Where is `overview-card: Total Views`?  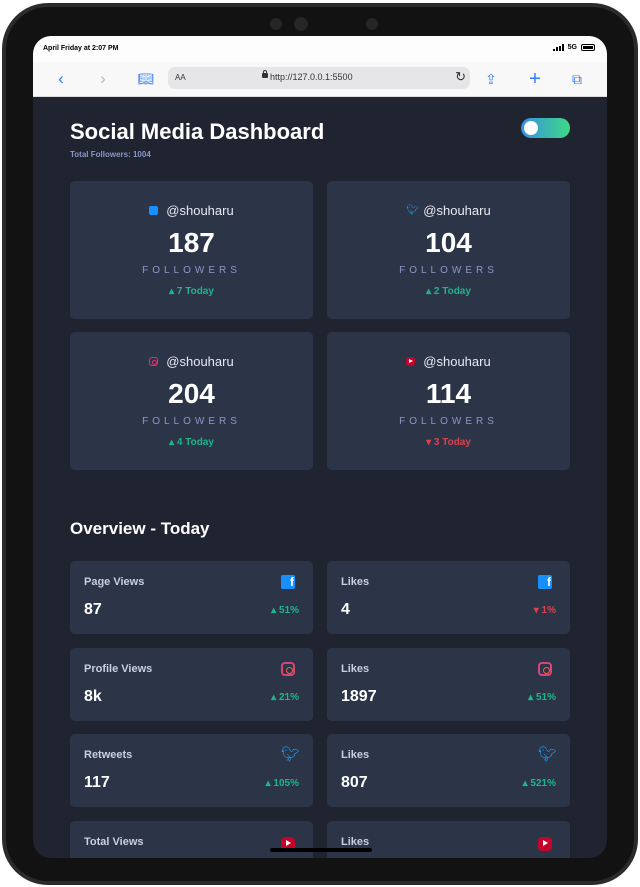 overview-card: Total Views is located at coordinates (191, 839).